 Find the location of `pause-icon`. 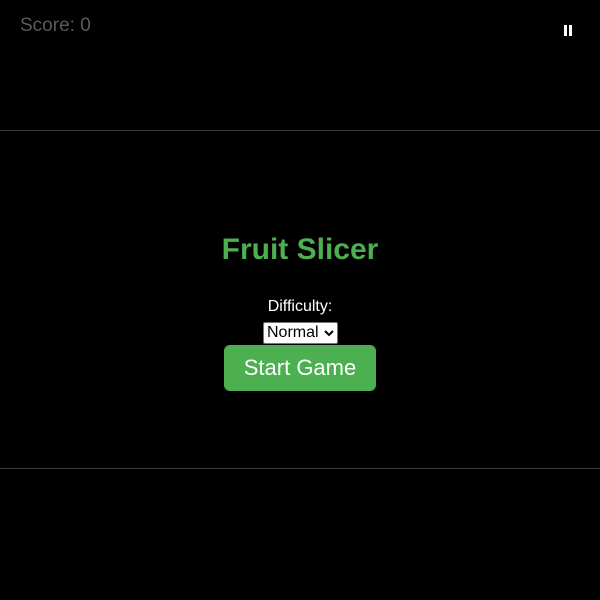

pause-icon is located at coordinates (568, 30).